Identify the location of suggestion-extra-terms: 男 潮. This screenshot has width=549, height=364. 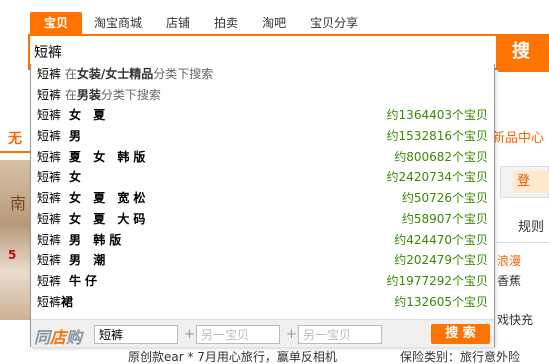
(89, 260).